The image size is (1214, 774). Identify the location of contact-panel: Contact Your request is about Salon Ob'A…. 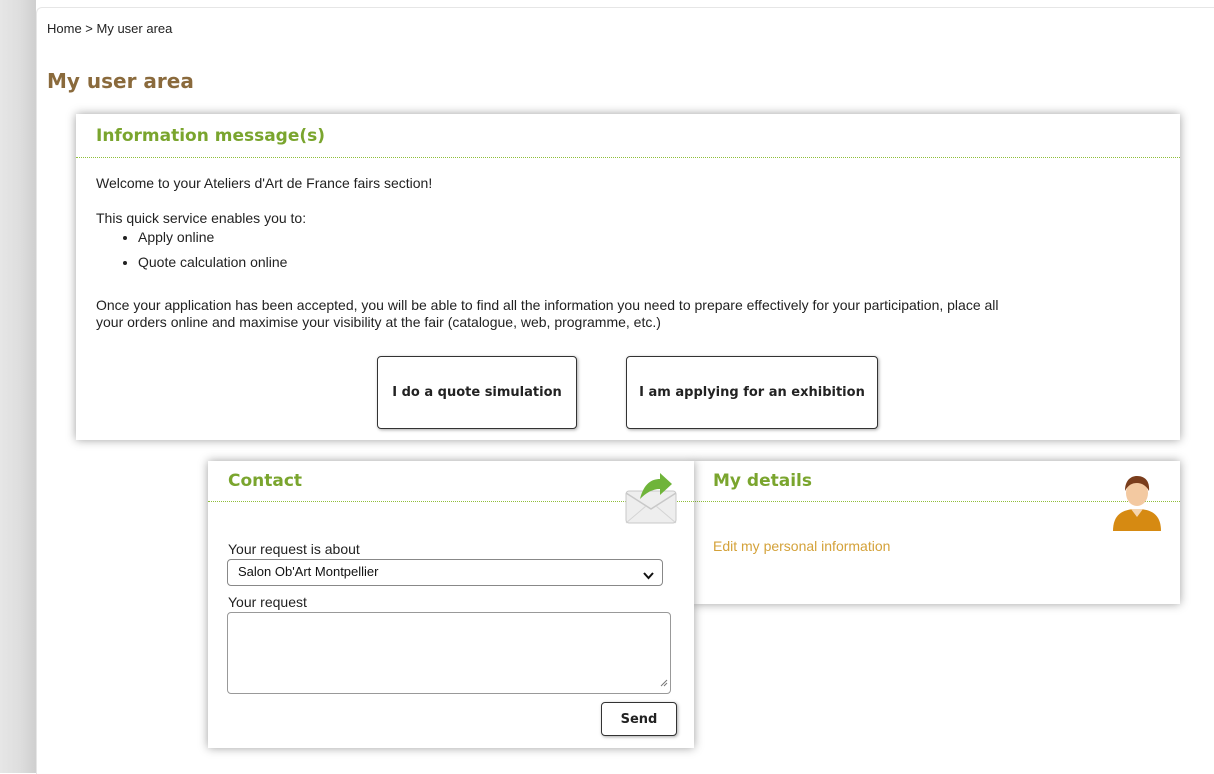
(451, 604).